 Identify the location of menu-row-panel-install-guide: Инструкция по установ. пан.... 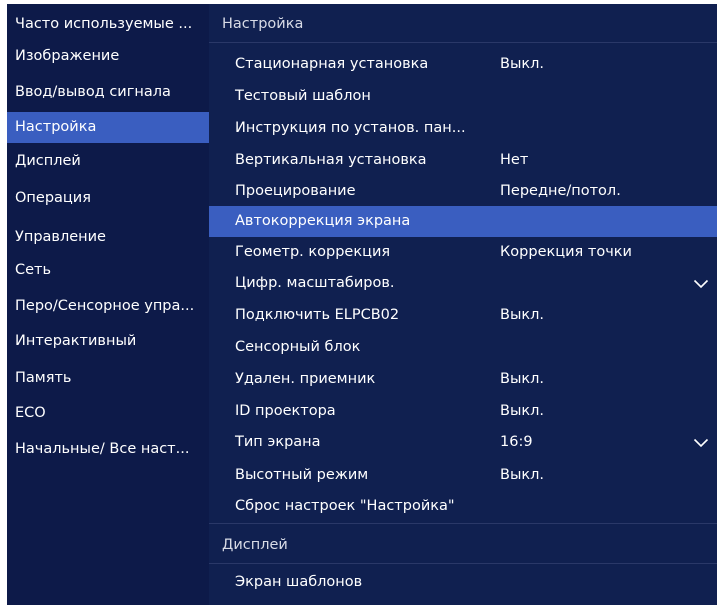
(463, 128).